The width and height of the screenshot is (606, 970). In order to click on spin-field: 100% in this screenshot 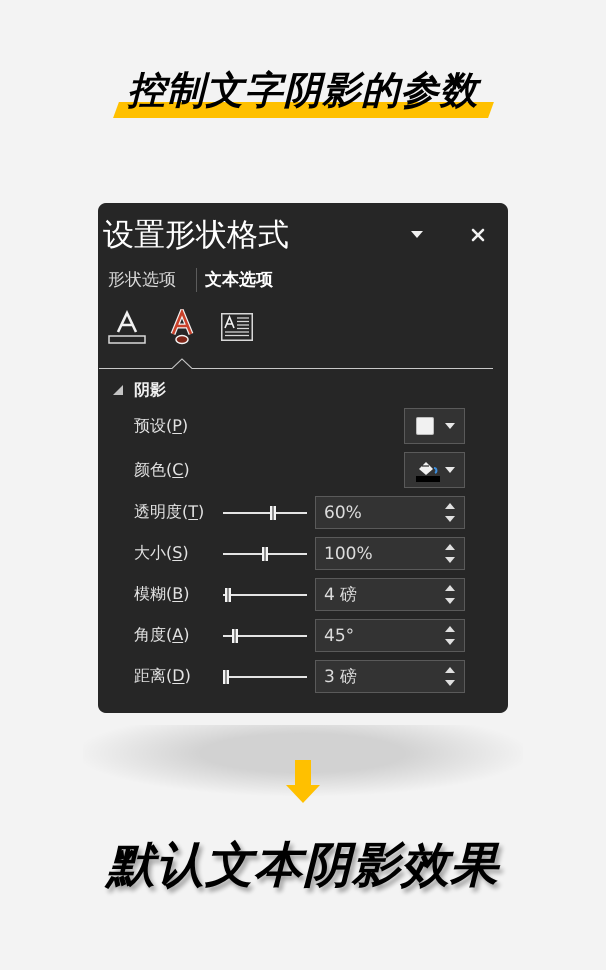, I will do `click(390, 553)`.